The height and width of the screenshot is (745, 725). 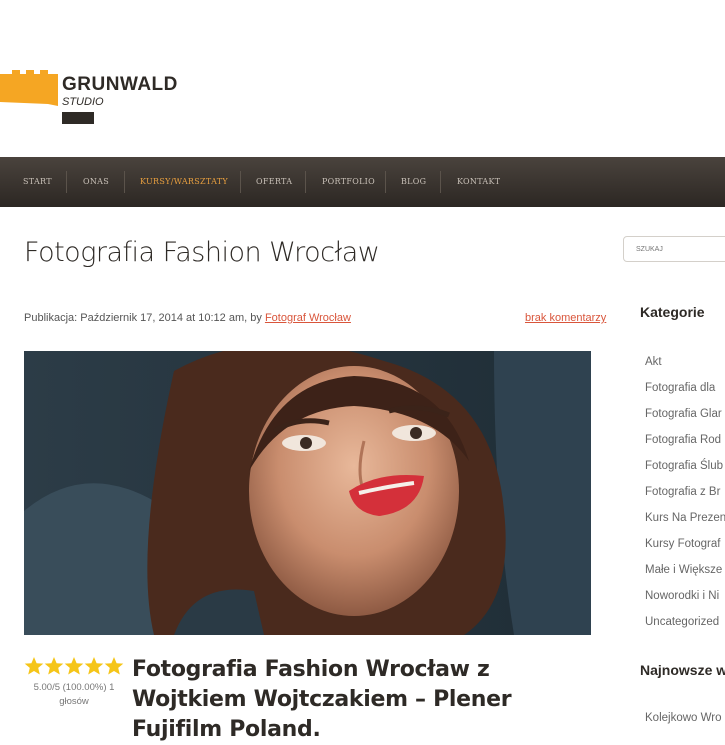 What do you see at coordinates (685, 549) in the screenshot?
I see `category-item: Kursy Fotograf` at bounding box center [685, 549].